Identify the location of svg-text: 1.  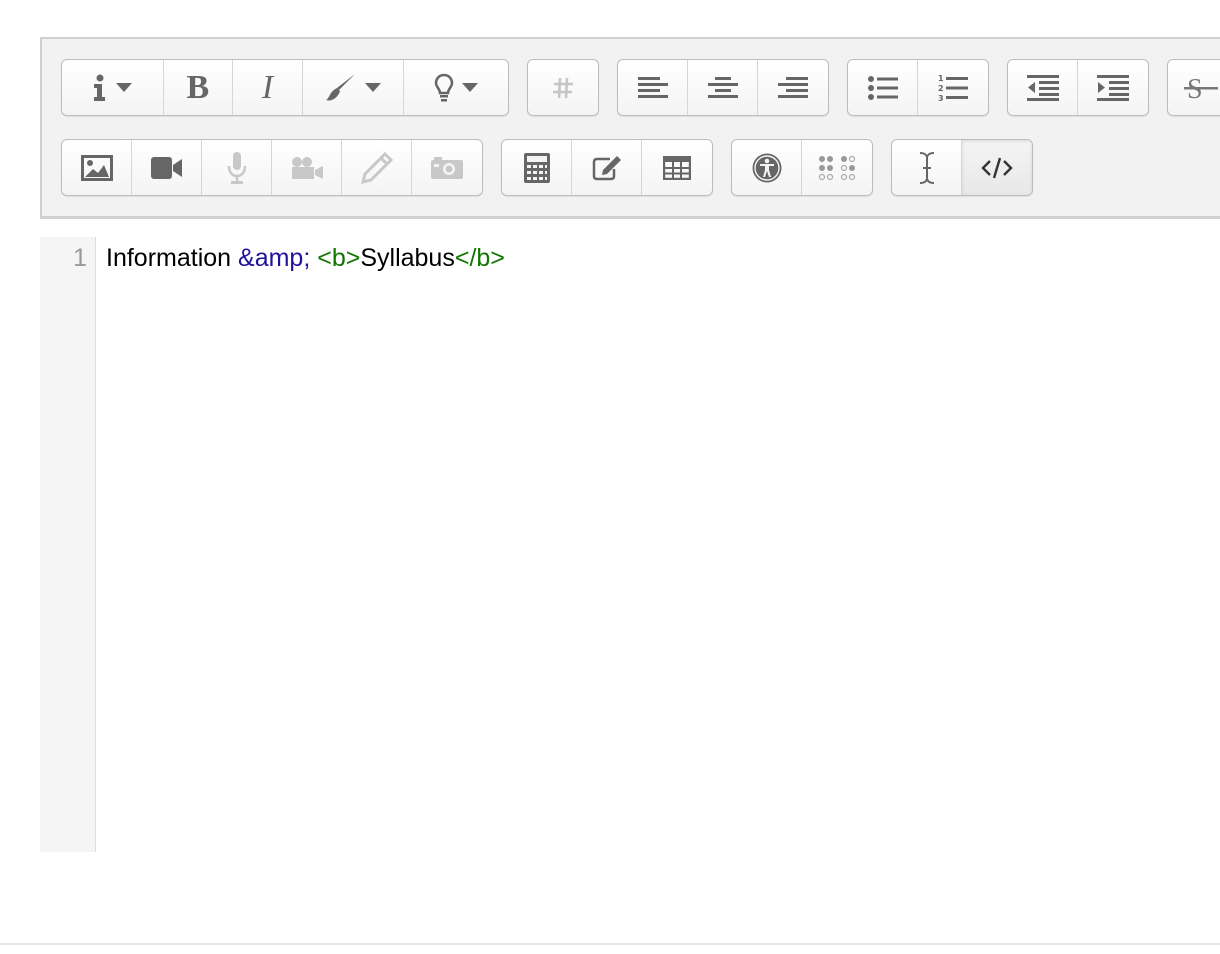
(941, 78).